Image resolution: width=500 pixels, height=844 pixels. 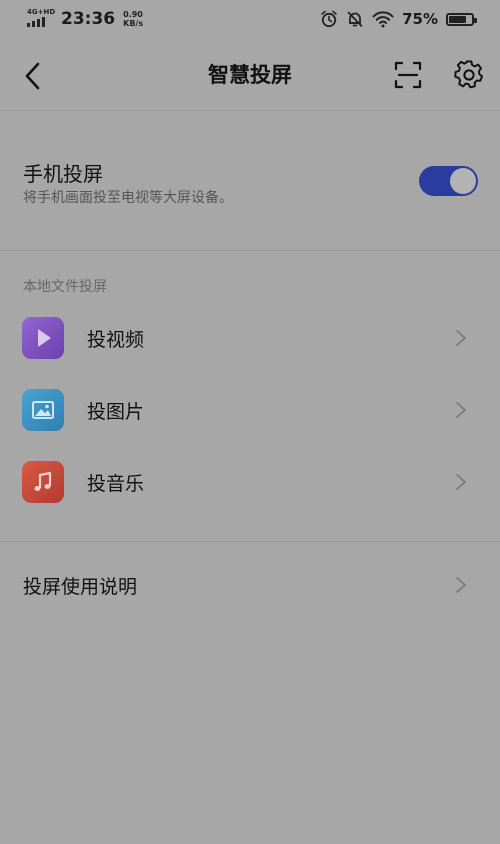 I want to click on clock: 23:36, so click(x=88, y=19).